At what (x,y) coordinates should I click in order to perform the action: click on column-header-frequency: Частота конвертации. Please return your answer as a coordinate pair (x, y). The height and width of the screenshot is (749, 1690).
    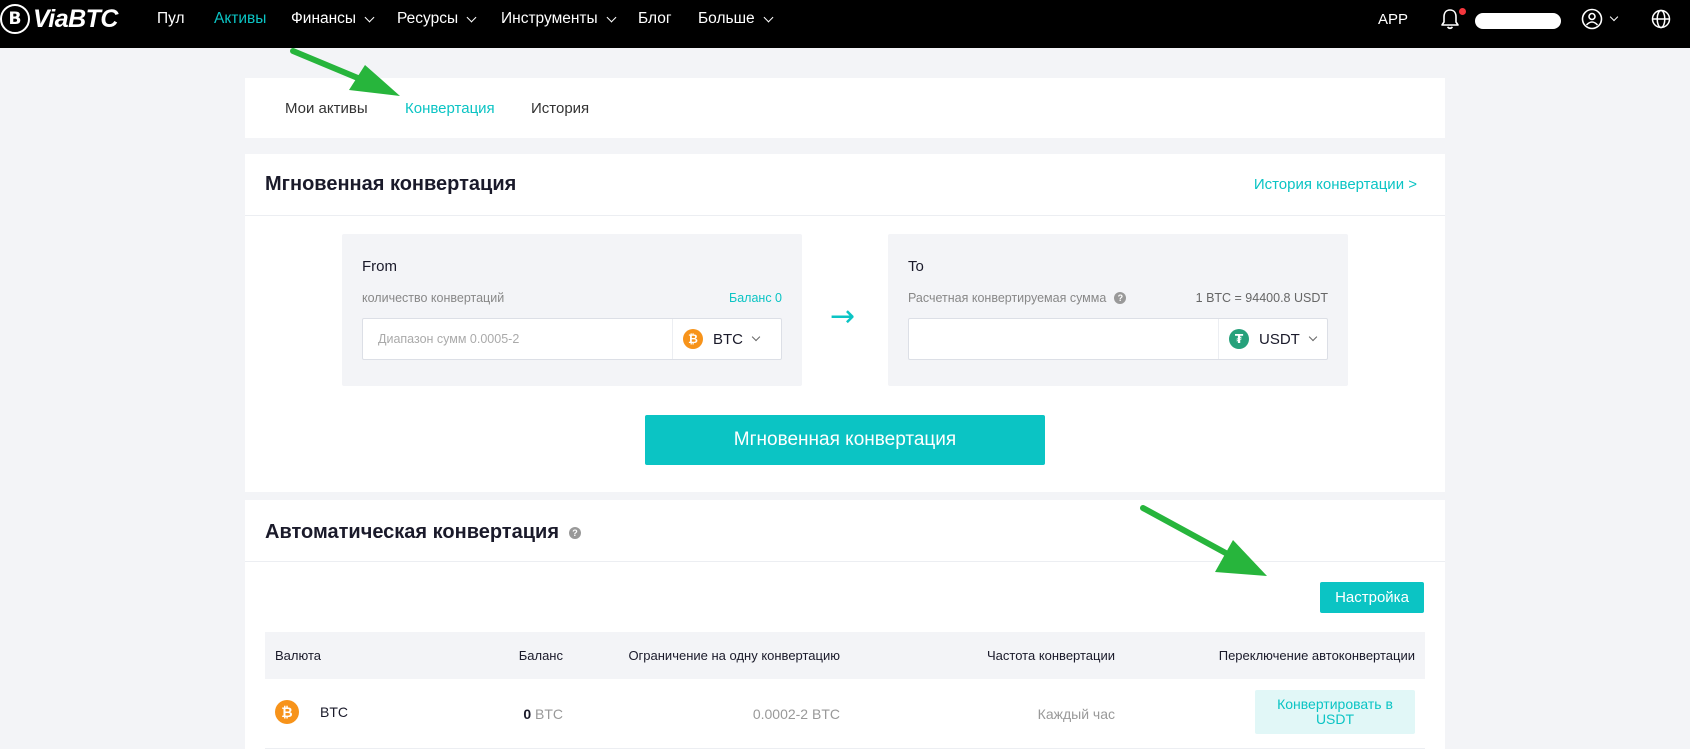
    Looking at the image, I should click on (1051, 655).